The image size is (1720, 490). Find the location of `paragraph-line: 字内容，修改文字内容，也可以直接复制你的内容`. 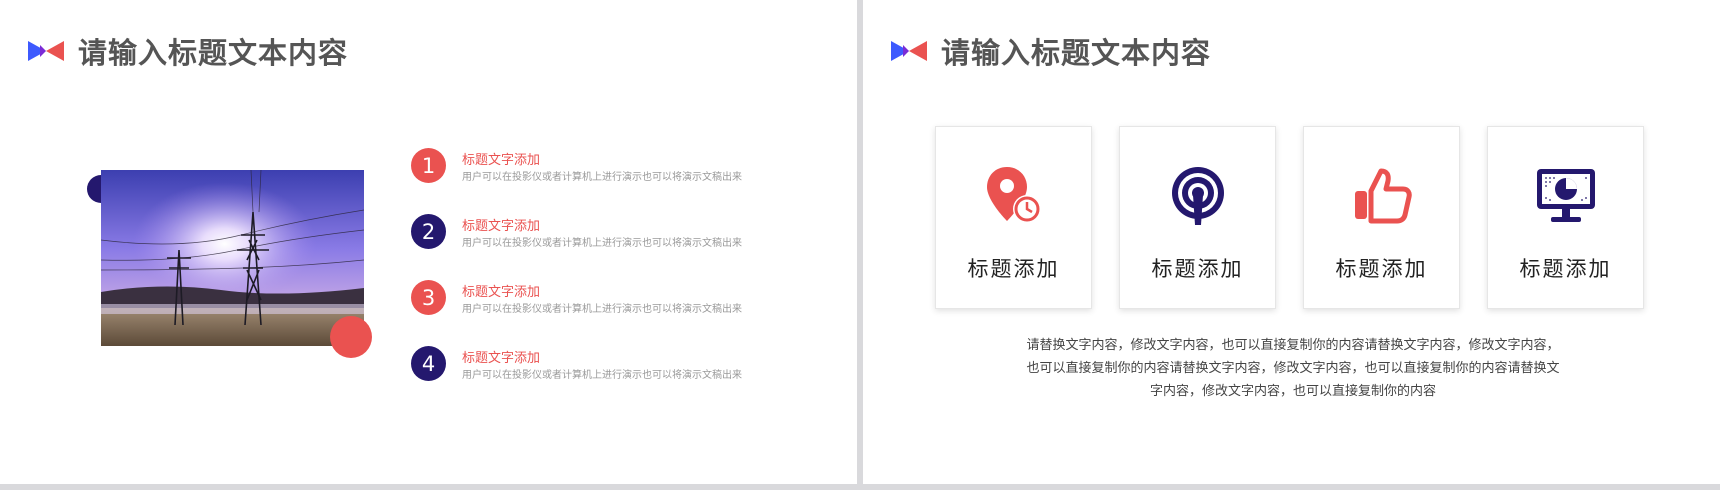

paragraph-line: 字内容，修改文字内容，也可以直接复制你的内容 is located at coordinates (1292, 391).